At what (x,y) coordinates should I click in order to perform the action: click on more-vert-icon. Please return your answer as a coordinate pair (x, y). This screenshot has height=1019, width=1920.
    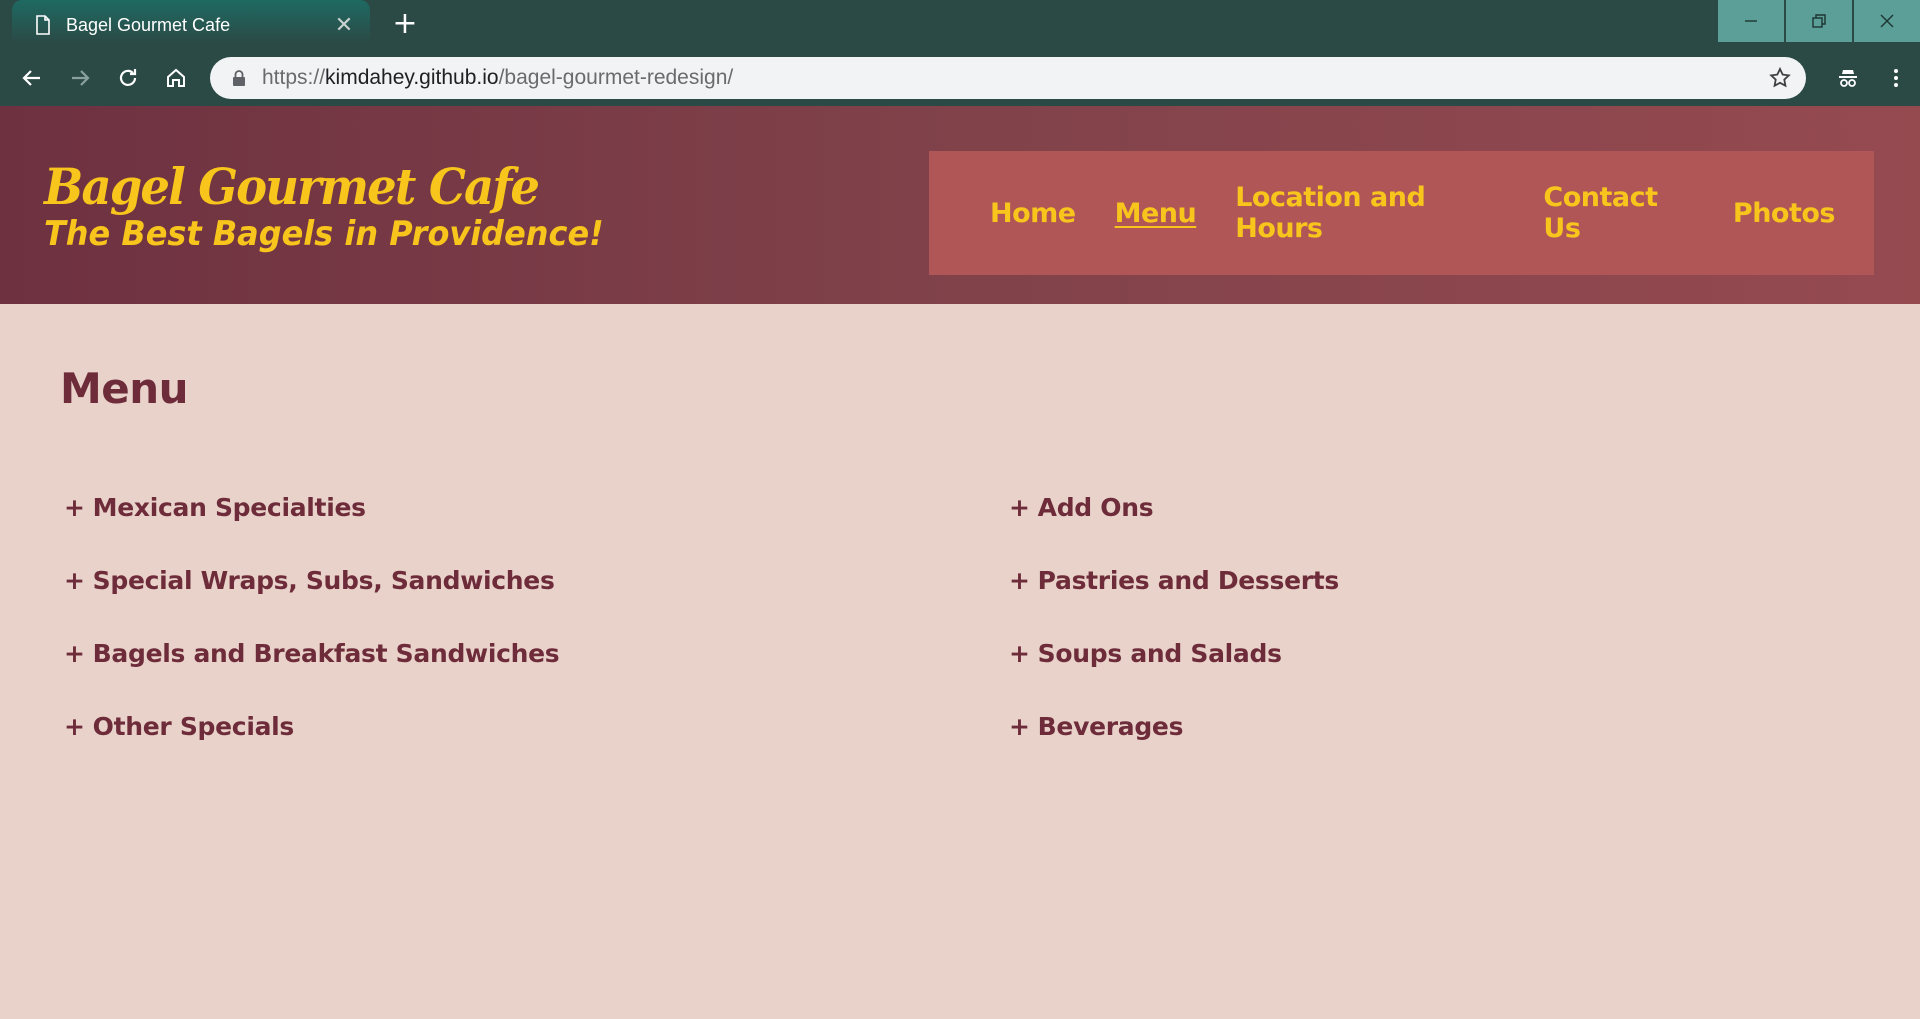
    Looking at the image, I should click on (1896, 78).